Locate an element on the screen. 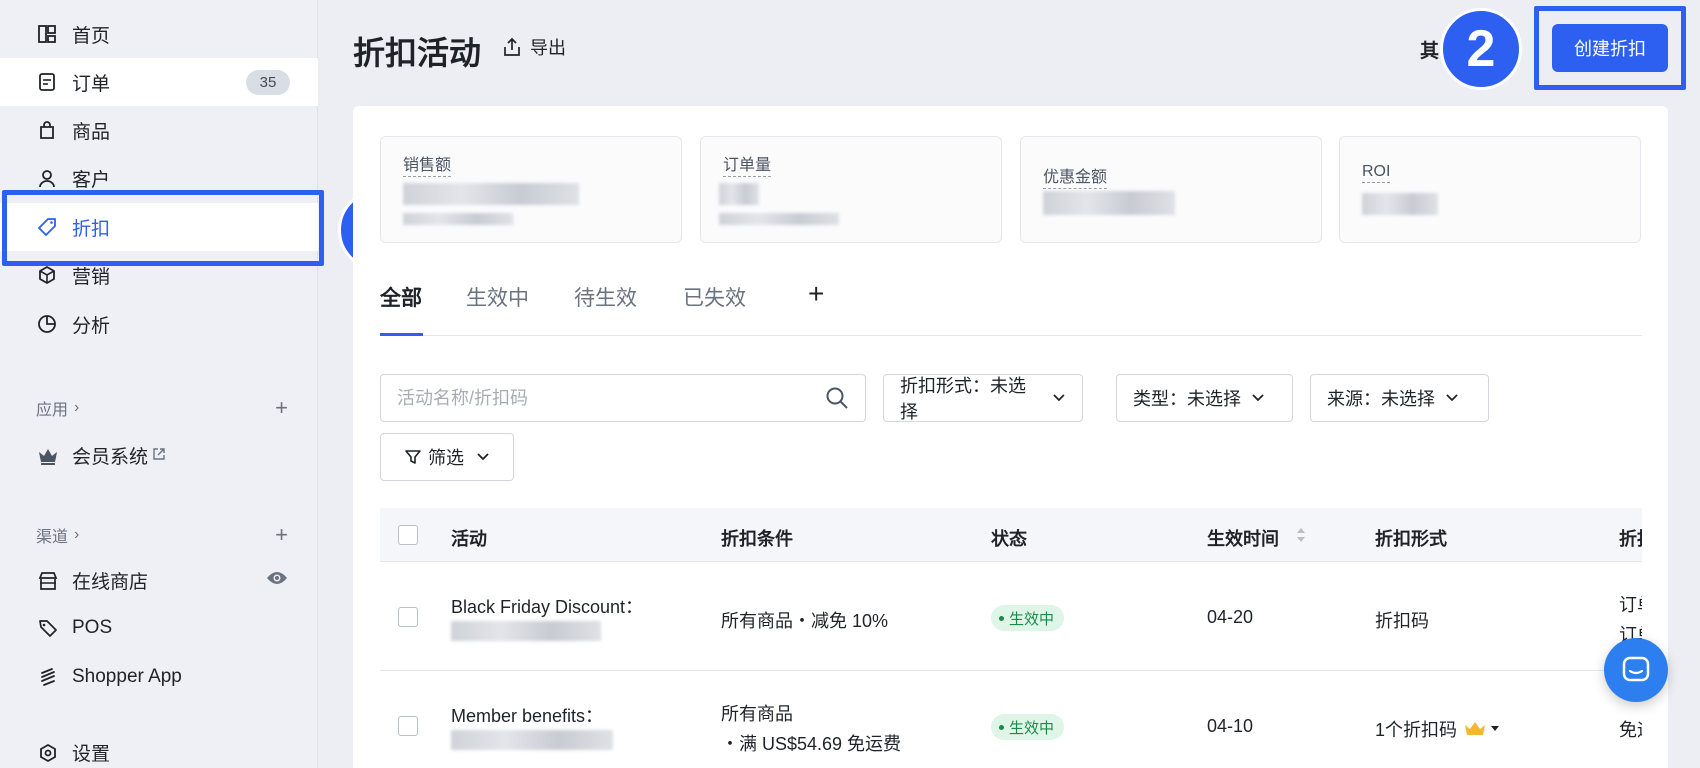 The width and height of the screenshot is (1700, 768). sort-icon is located at coordinates (1301, 537).